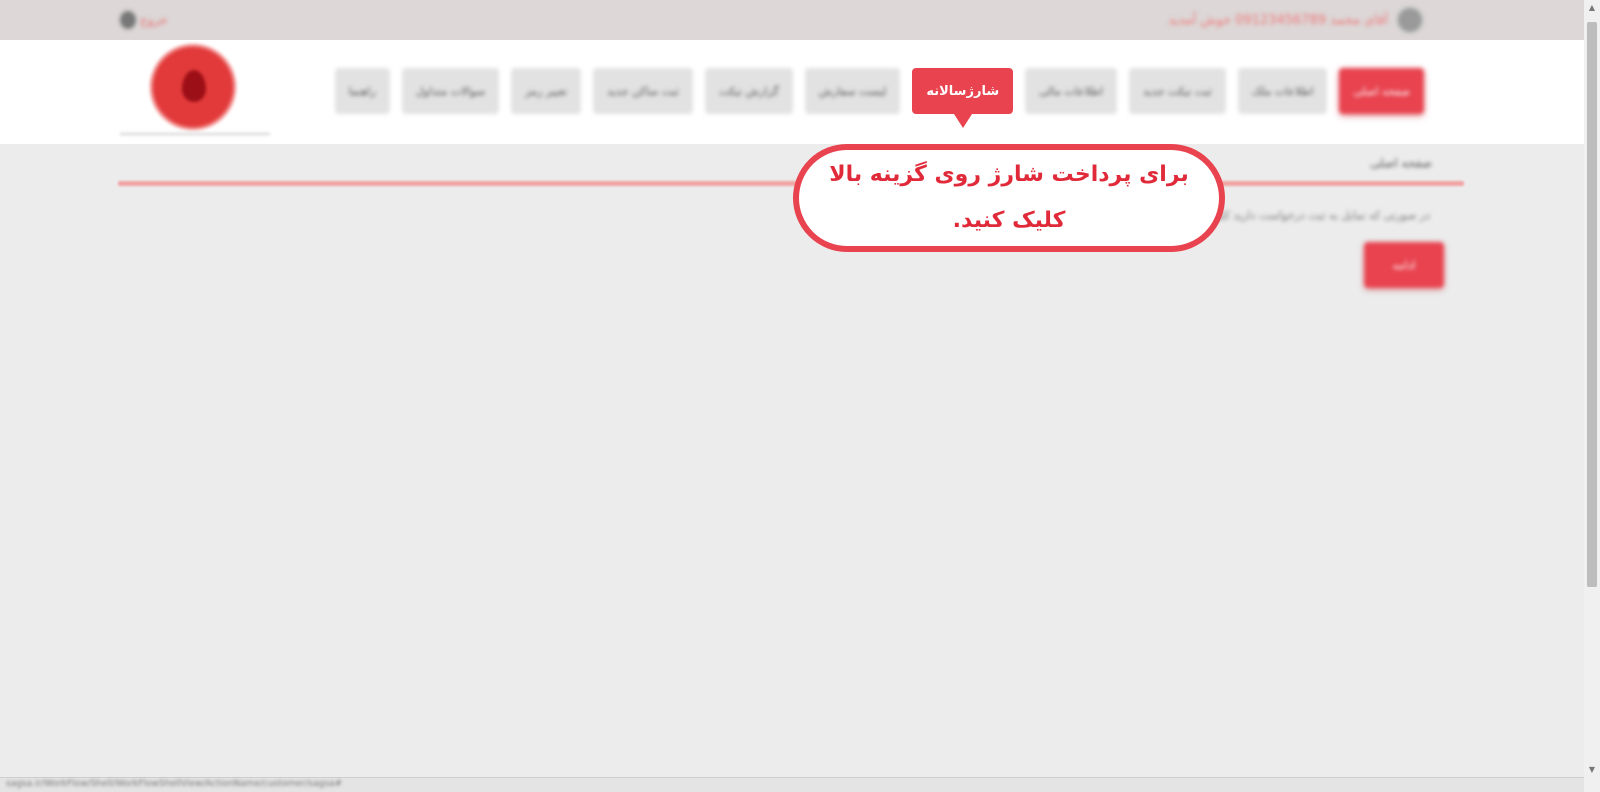 This screenshot has width=1600, height=792. What do you see at coordinates (1009, 174) in the screenshot?
I see `callout-line-1: برای پرداخت شارژ روی گزینه بالا` at bounding box center [1009, 174].